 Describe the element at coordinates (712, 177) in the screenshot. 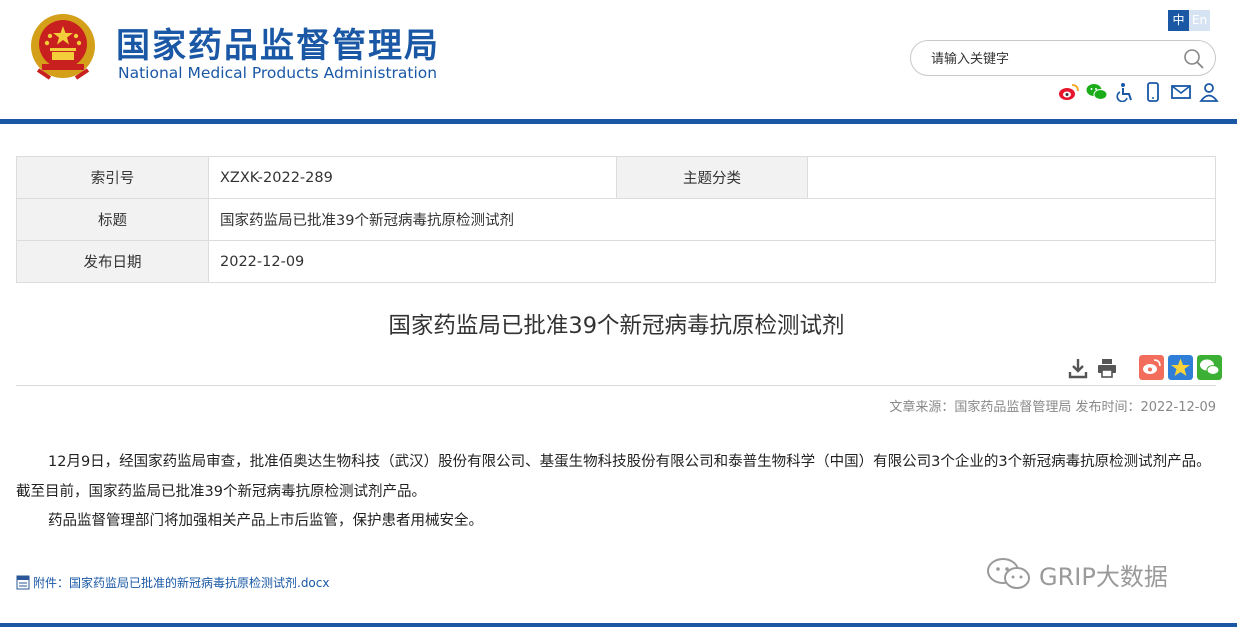

I see `topic-label: 主题分类` at that location.